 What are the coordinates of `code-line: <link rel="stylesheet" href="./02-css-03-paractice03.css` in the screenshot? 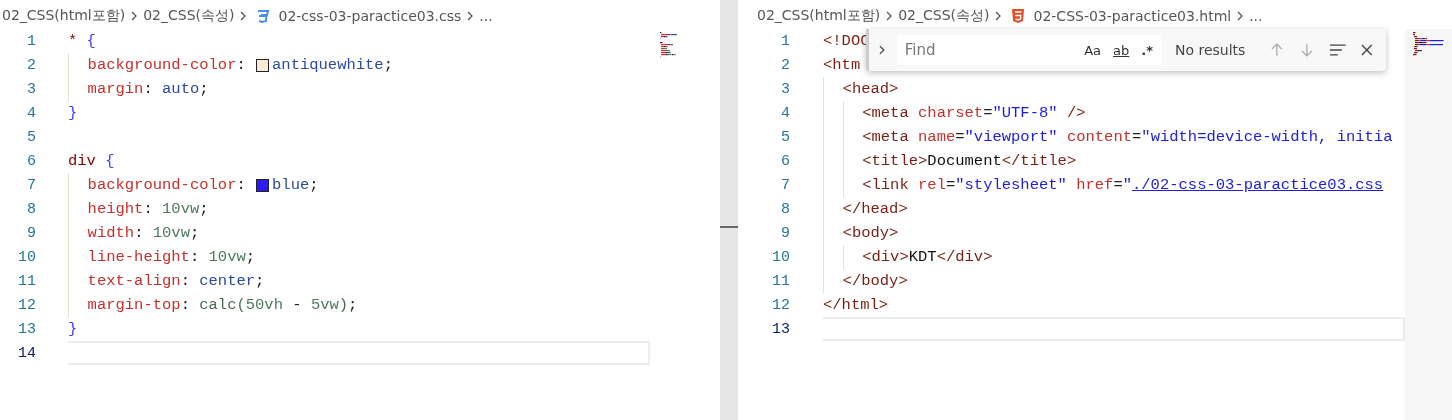 It's located at (1103, 185).